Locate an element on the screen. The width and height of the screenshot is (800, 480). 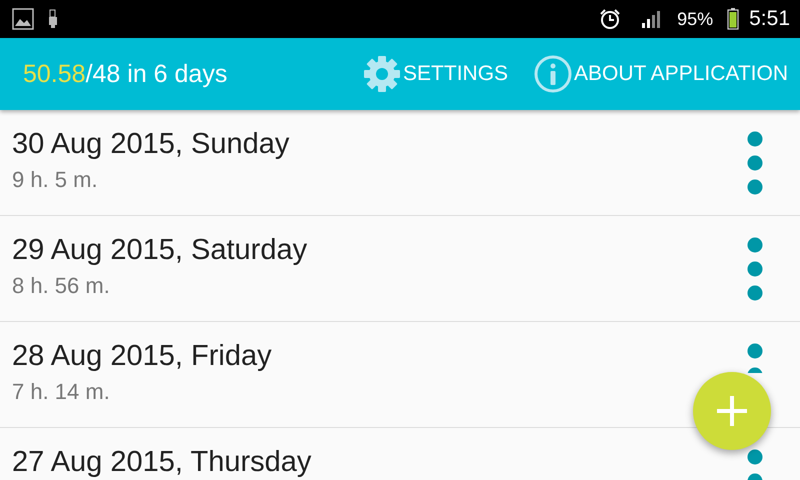
battery-percent: 95% is located at coordinates (695, 19).